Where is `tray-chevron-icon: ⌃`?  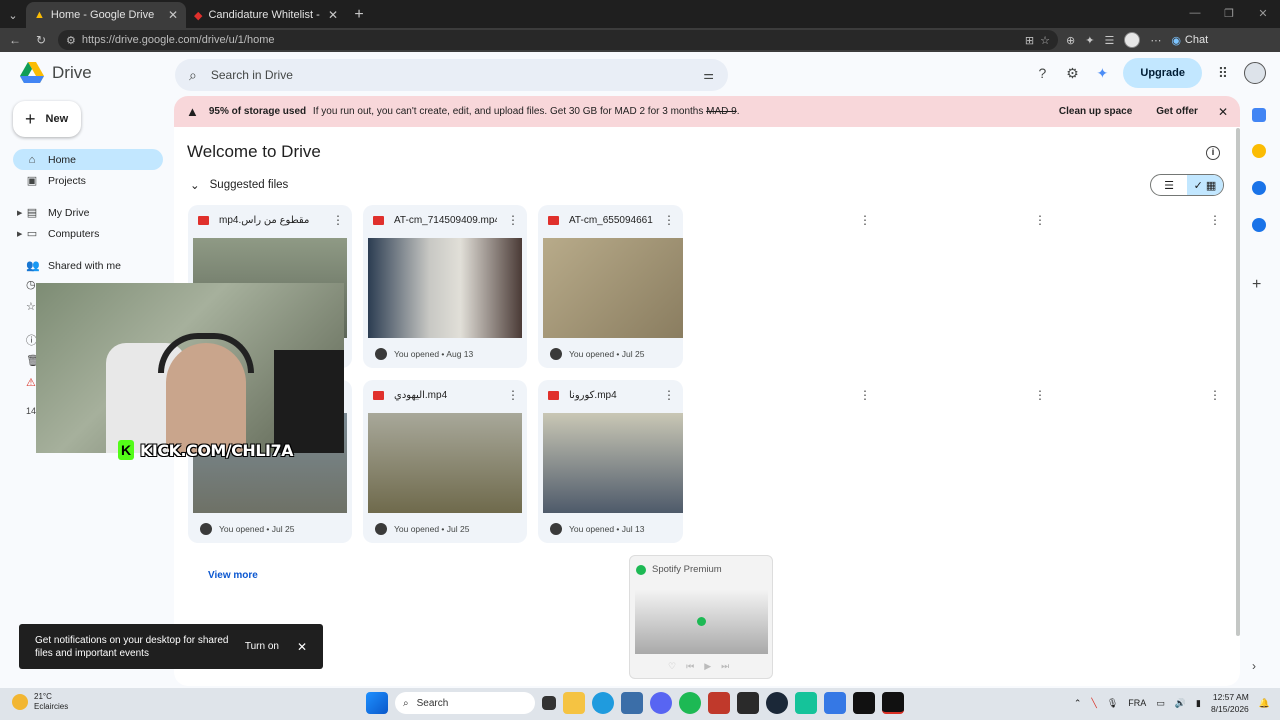
tray-chevron-icon: ⌃ is located at coordinates (1078, 703).